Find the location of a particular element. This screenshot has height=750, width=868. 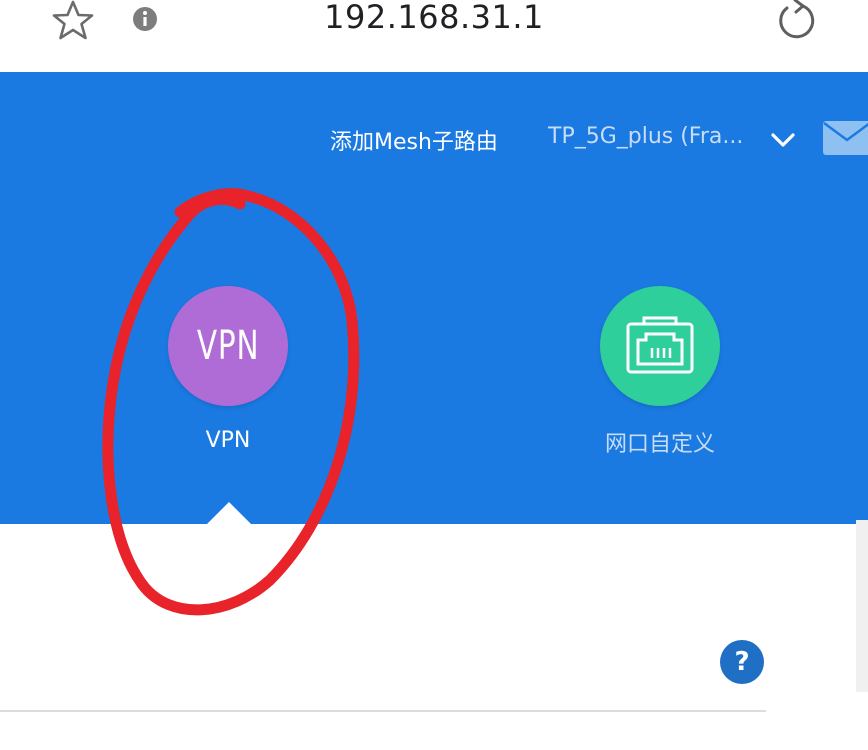

vpn-icon-text: VPN is located at coordinates (228, 346).